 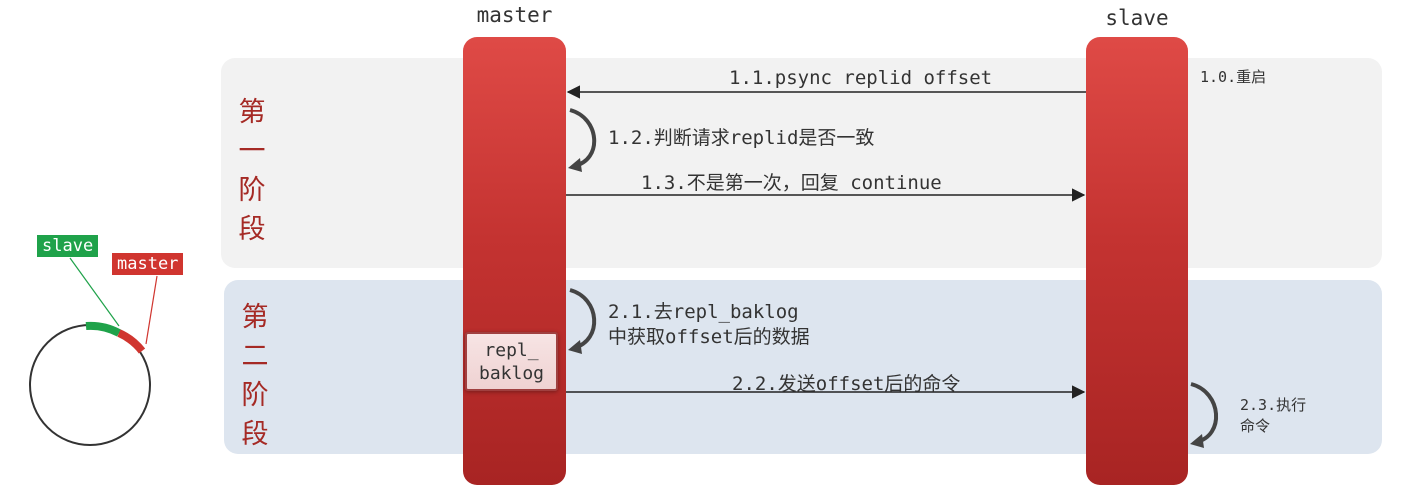 I want to click on step-1-1-label: 1.1.psync replid offset, so click(x=861, y=78).